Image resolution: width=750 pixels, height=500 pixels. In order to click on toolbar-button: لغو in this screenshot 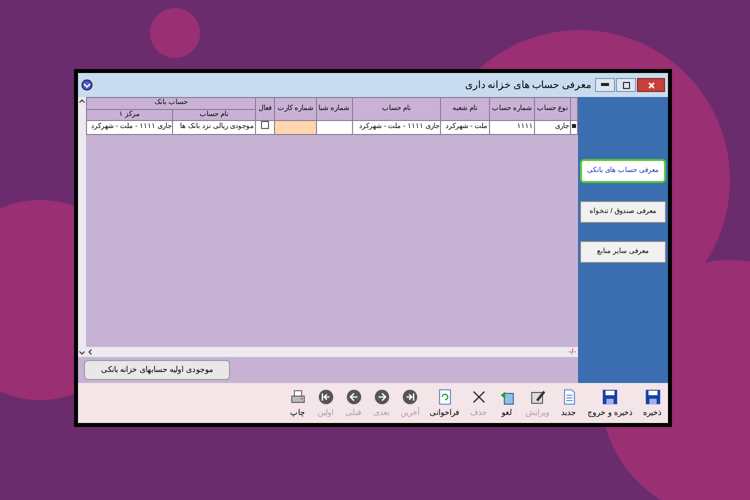, I will do `click(507, 403)`.